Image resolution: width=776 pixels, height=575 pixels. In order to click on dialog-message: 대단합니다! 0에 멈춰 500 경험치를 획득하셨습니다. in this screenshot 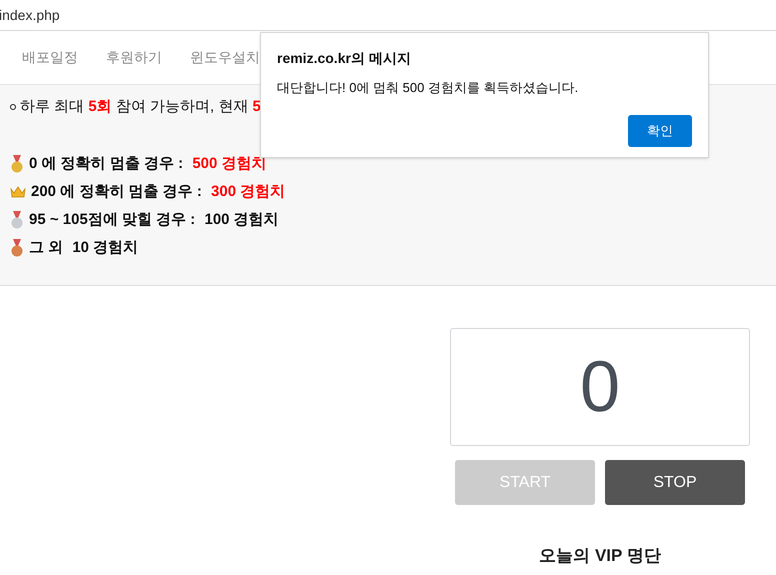, I will do `click(428, 88)`.